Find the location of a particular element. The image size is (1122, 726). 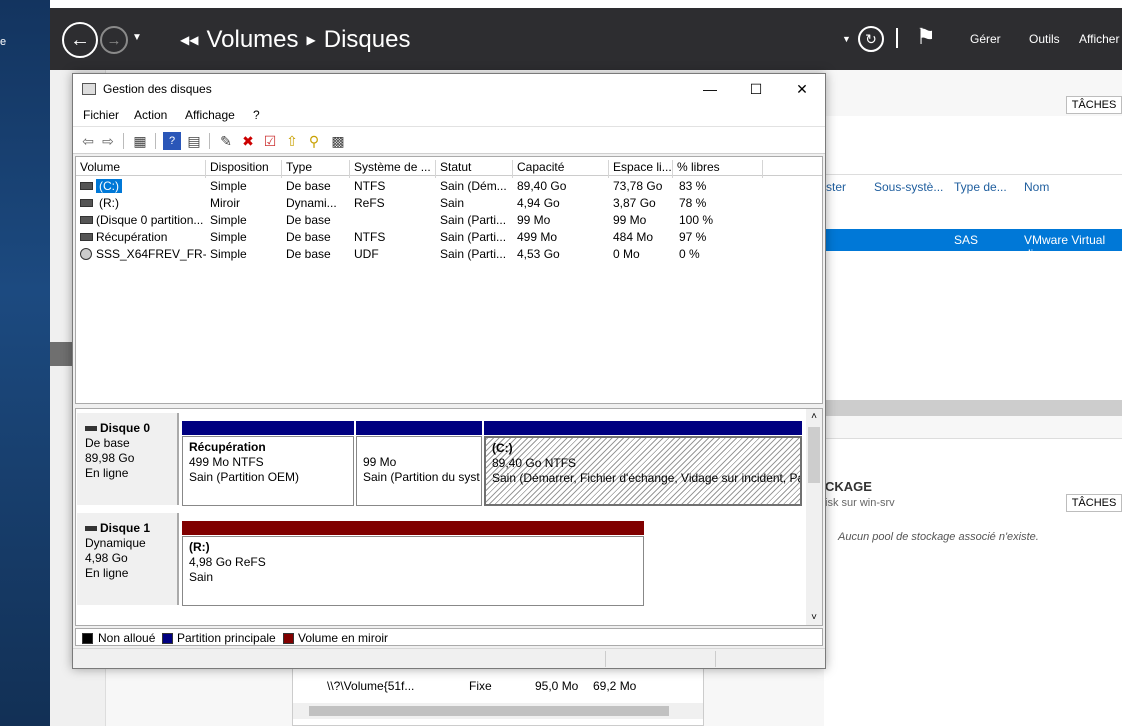

volume-name: Récupération is located at coordinates (132, 237).